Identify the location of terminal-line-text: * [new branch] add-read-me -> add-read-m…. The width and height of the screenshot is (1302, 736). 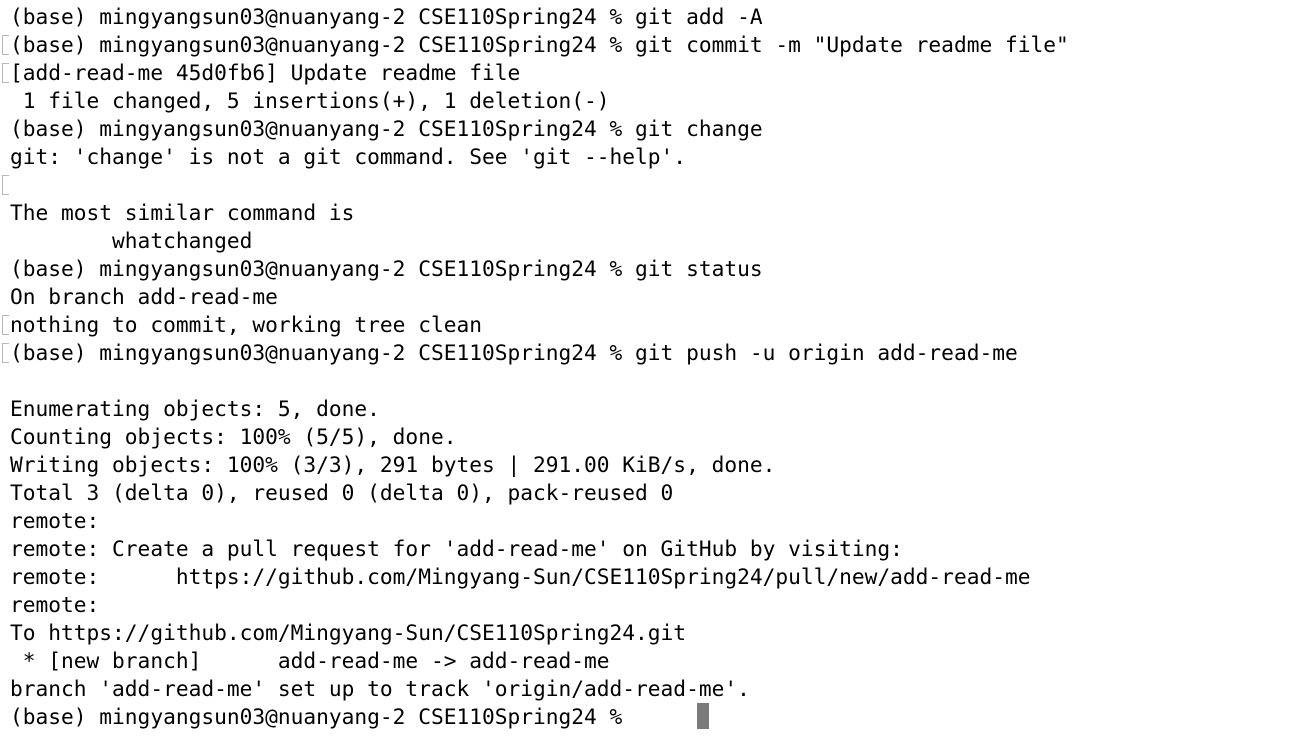
(310, 660).